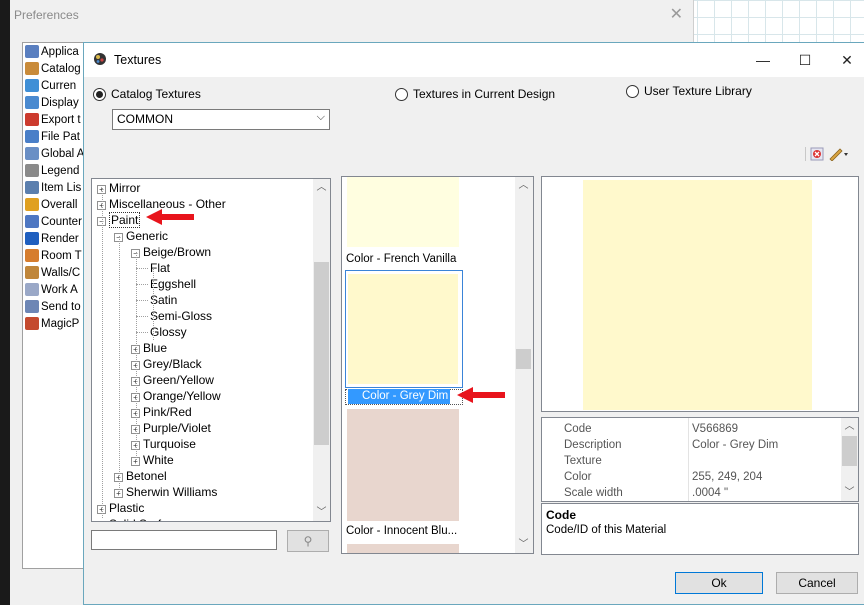 This screenshot has width=864, height=605. What do you see at coordinates (59, 289) in the screenshot?
I see `preferences-item-label: Work A` at bounding box center [59, 289].